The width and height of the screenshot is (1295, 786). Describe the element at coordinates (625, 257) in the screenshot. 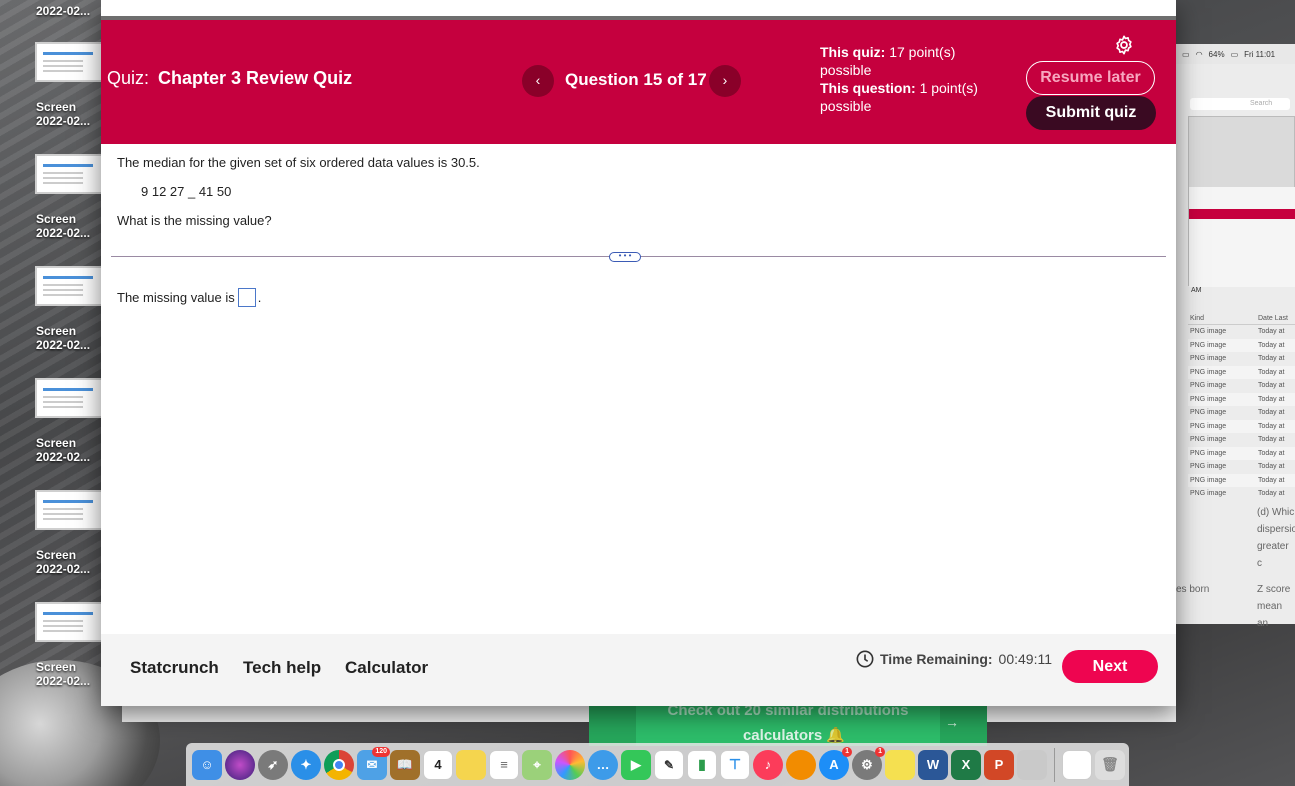

I see `expand-handle: • • •` at that location.